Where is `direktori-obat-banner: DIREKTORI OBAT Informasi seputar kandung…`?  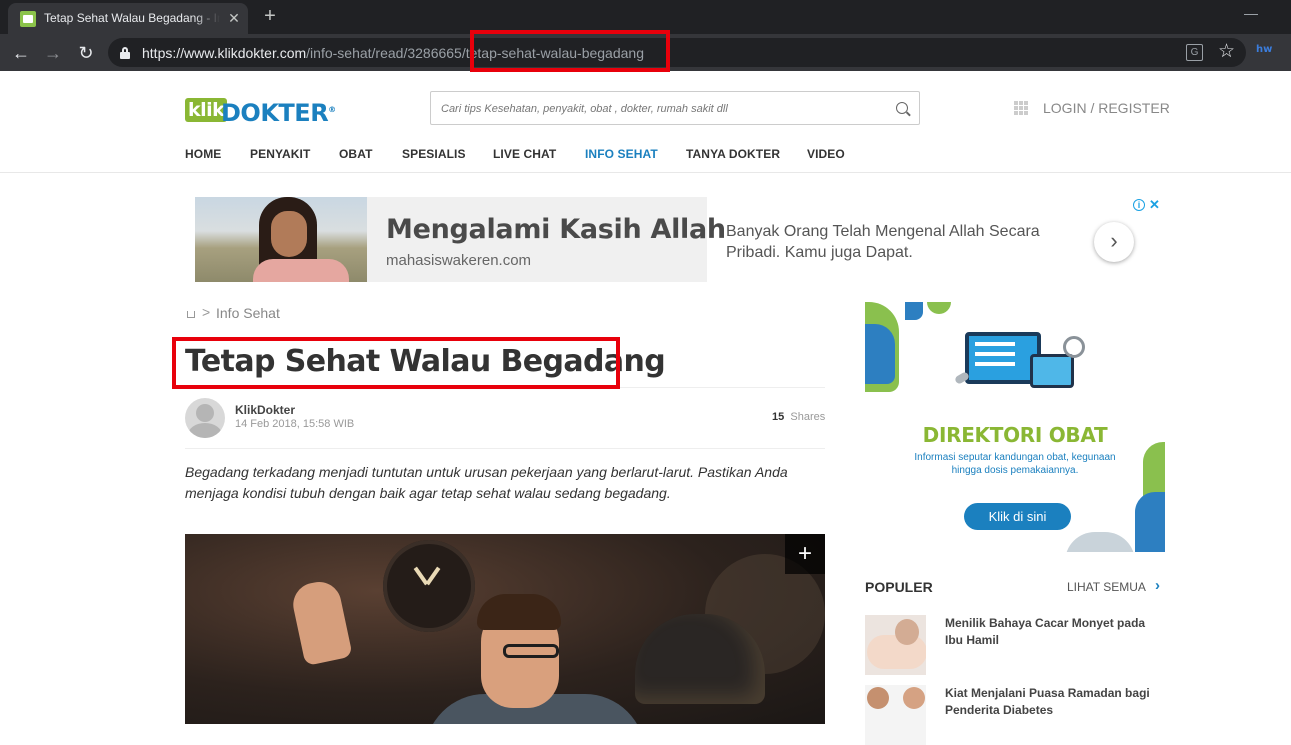 direktori-obat-banner: DIREKTORI OBAT Informasi seputar kandung… is located at coordinates (1015, 427).